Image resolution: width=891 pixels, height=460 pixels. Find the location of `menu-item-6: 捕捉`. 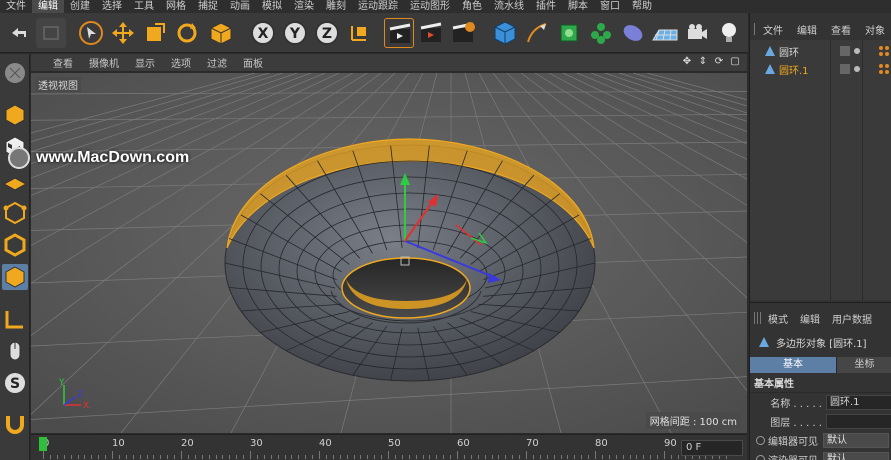

menu-item-6: 捕捉 is located at coordinates (208, 6).